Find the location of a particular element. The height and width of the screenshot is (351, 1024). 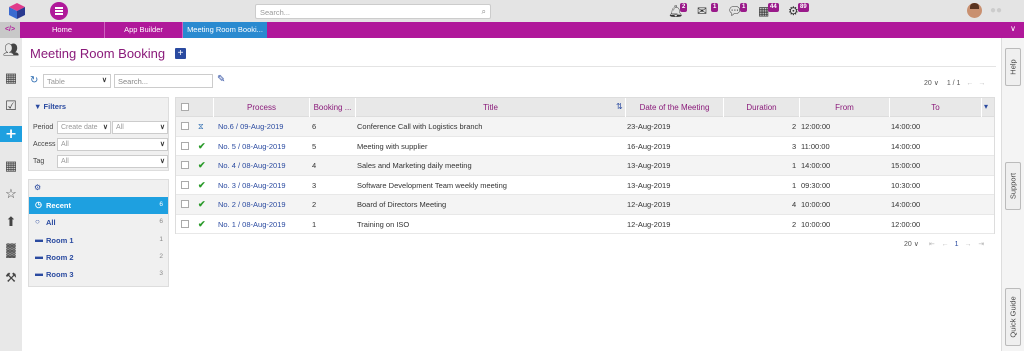

upload-icon: ⬆ is located at coordinates (11, 222).